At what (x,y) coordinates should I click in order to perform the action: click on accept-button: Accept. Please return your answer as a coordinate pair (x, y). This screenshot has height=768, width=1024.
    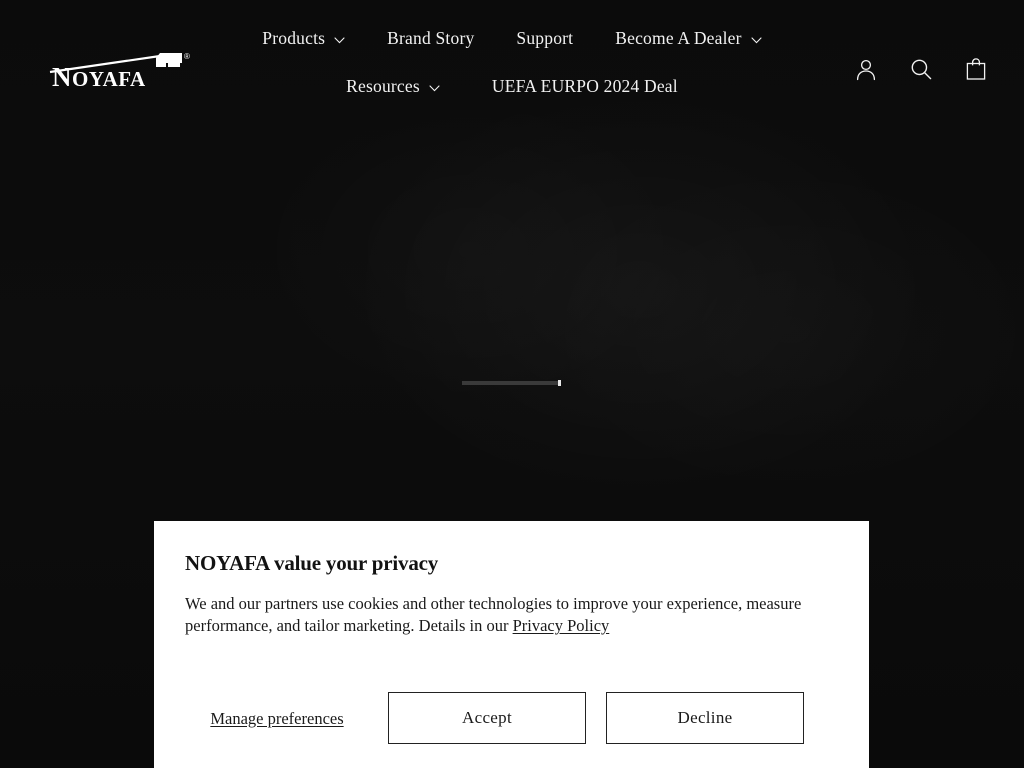
    Looking at the image, I should click on (487, 718).